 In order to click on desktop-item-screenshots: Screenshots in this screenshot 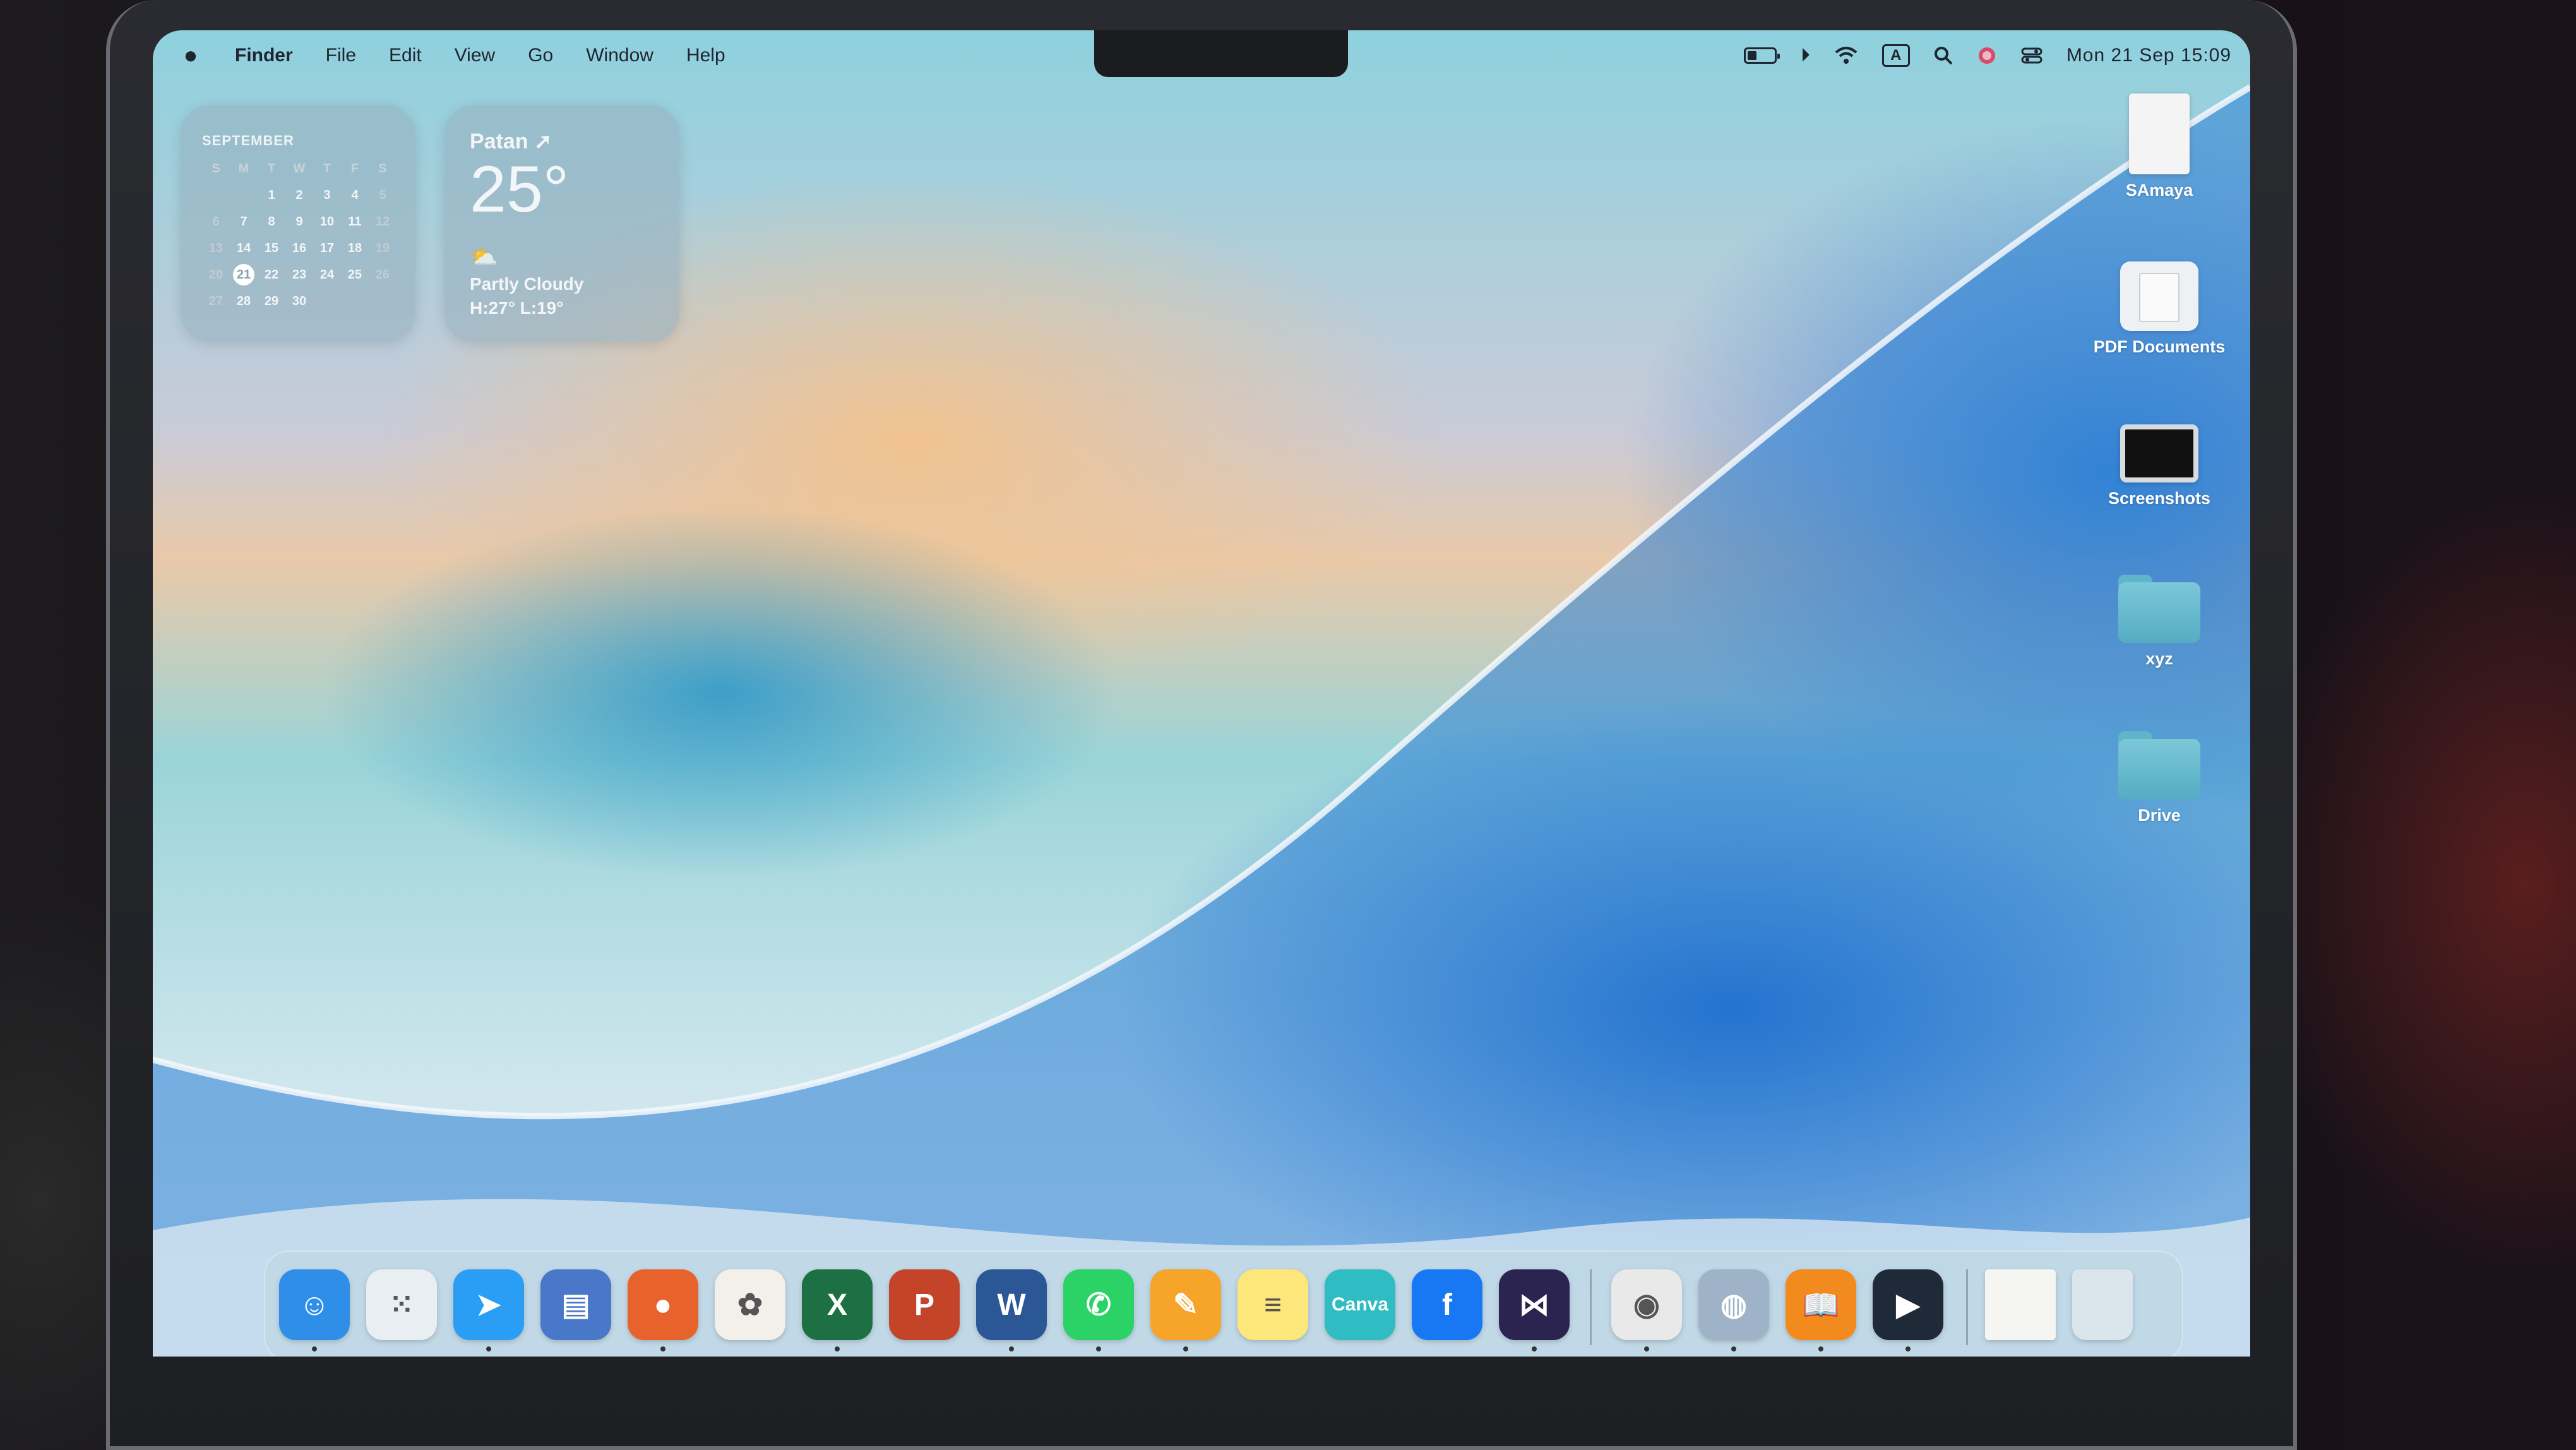, I will do `click(2159, 466)`.